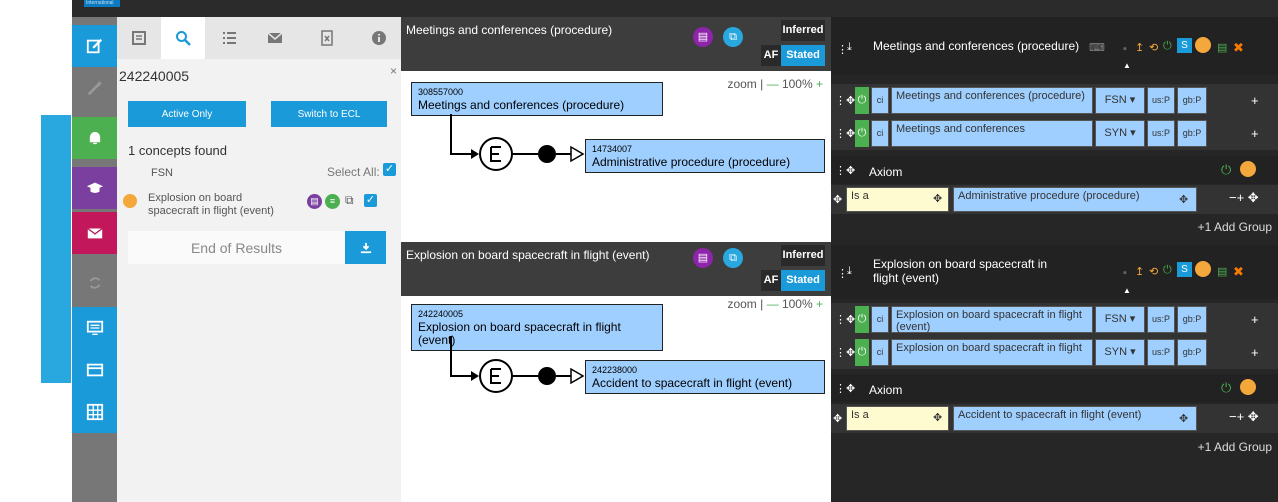  What do you see at coordinates (370, 200) in the screenshot?
I see `result-checkbox: ✓` at bounding box center [370, 200].